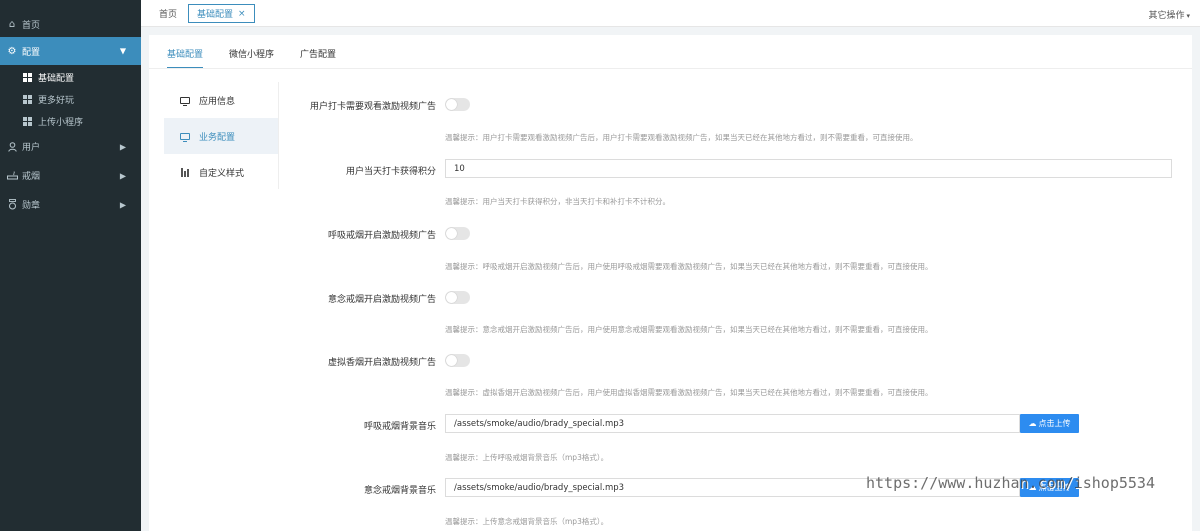 Image resolution: width=1200 pixels, height=531 pixels. I want to click on sidebar-subitem-label: 基础配置, so click(56, 78).